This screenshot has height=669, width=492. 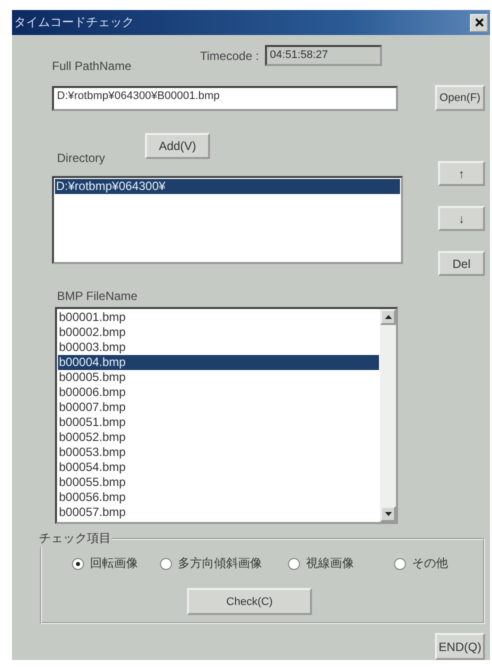 What do you see at coordinates (388, 317) in the screenshot?
I see `scroll-up-icon` at bounding box center [388, 317].